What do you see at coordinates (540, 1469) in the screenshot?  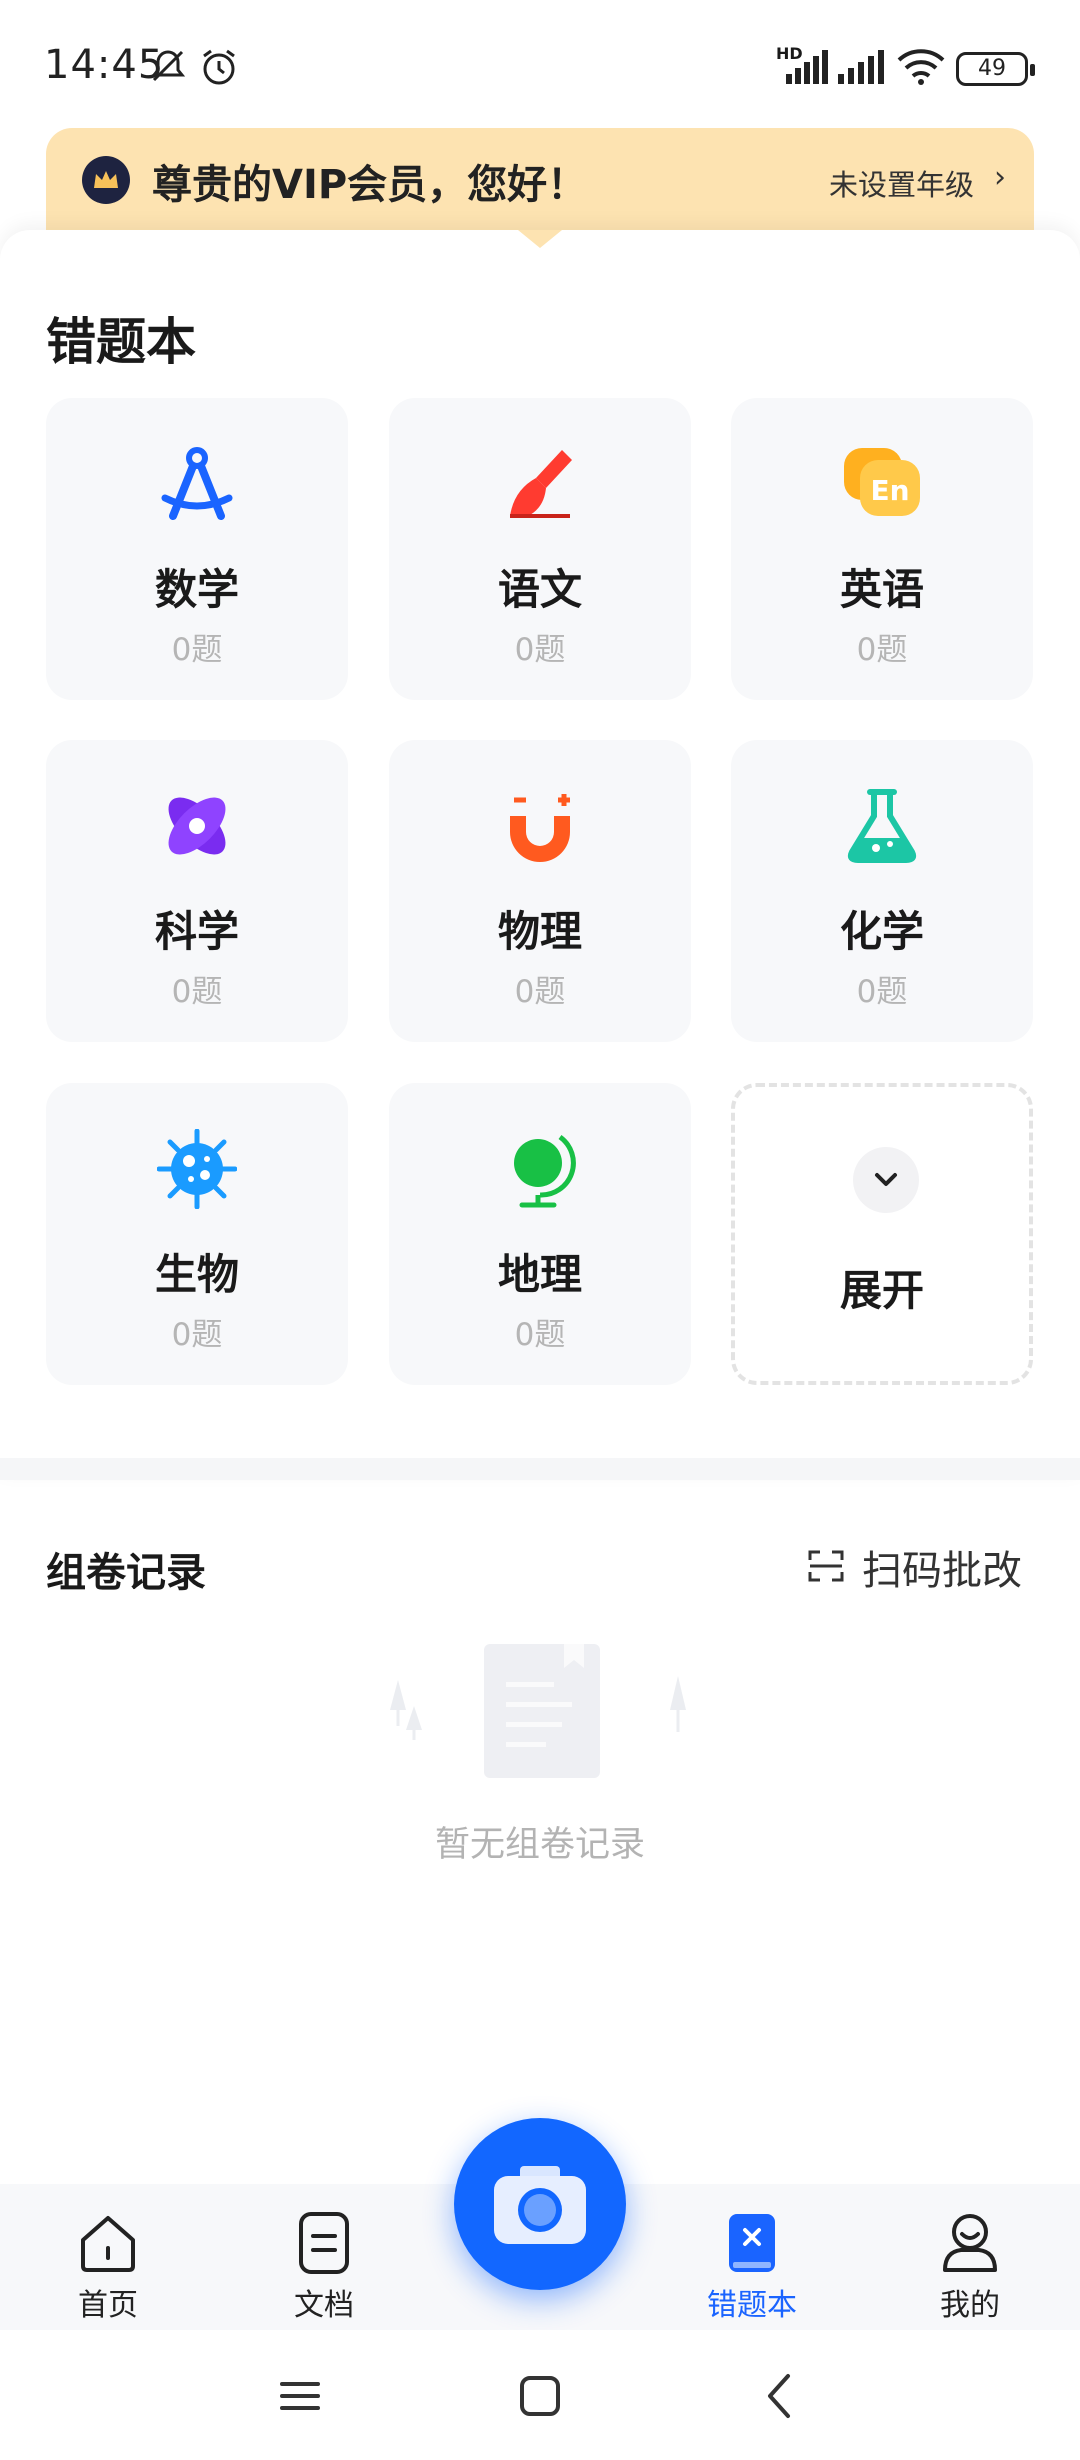 I see `section-divider` at bounding box center [540, 1469].